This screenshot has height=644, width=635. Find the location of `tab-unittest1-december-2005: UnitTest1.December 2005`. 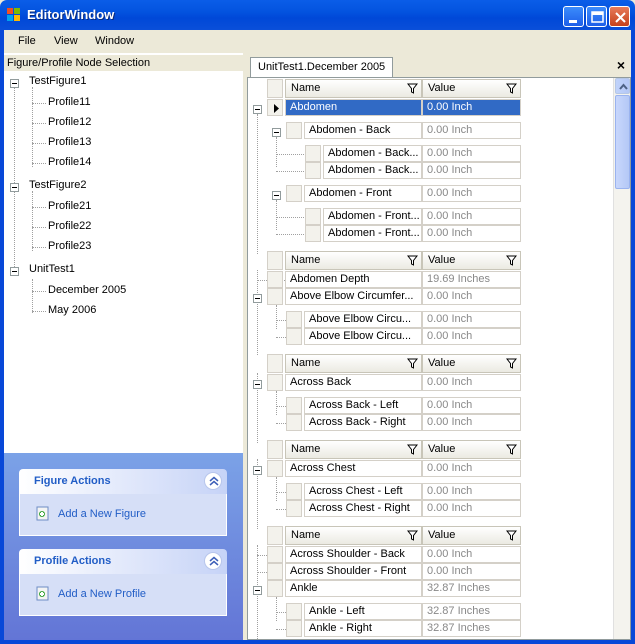

tab-unittest1-december-2005: UnitTest1.December 2005 is located at coordinates (321, 67).